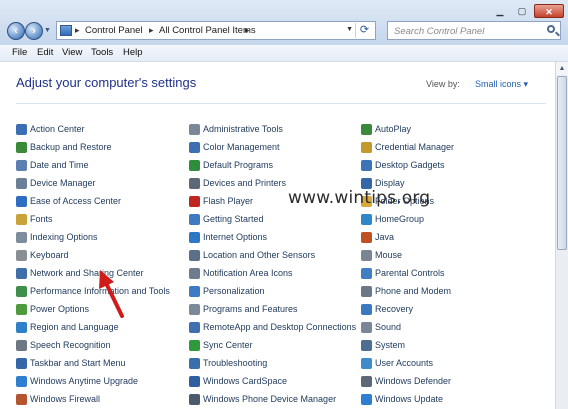  Describe the element at coordinates (522, 11) in the screenshot. I see `maximize-button: ▢` at that location.